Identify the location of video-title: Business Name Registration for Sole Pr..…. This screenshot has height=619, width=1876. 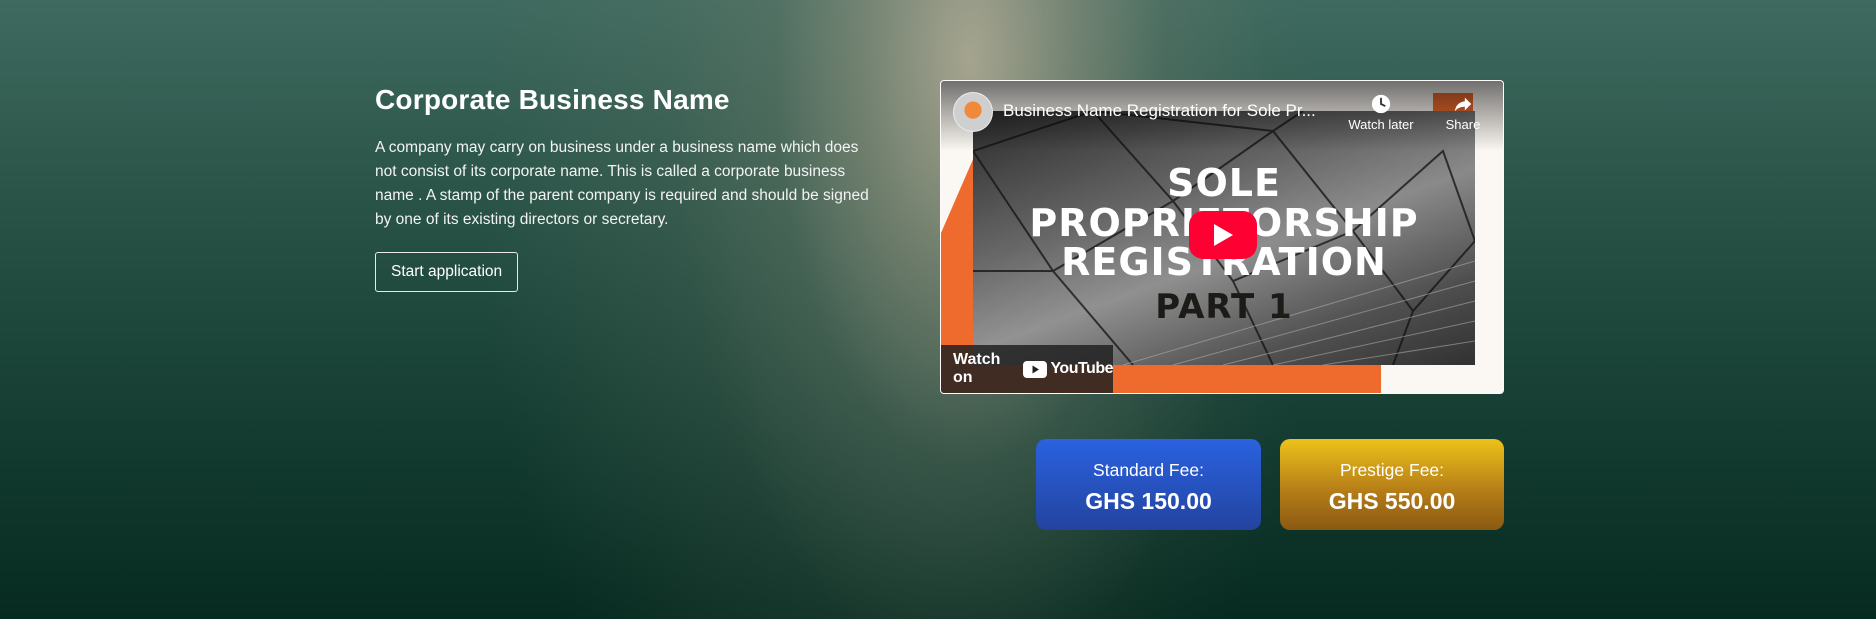
(1159, 111).